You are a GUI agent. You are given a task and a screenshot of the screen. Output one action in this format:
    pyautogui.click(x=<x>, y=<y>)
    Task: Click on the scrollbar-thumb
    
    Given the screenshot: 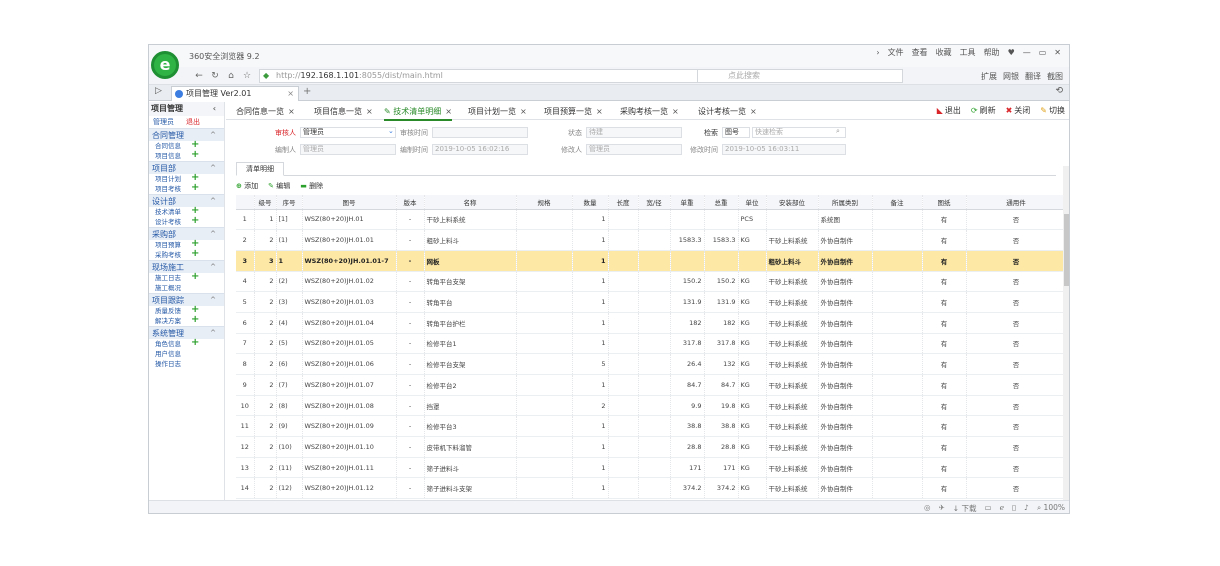 What is the action you would take?
    pyautogui.click(x=1066, y=250)
    